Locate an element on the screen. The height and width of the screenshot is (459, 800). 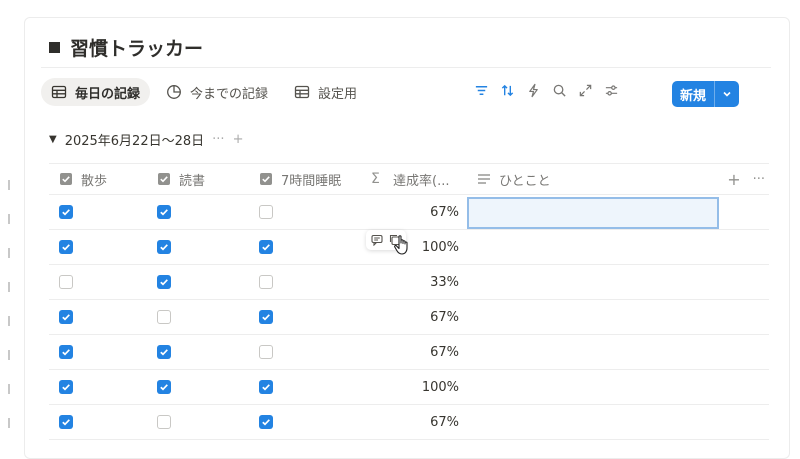
tab-all-records: 今までの記録 is located at coordinates (217, 92).